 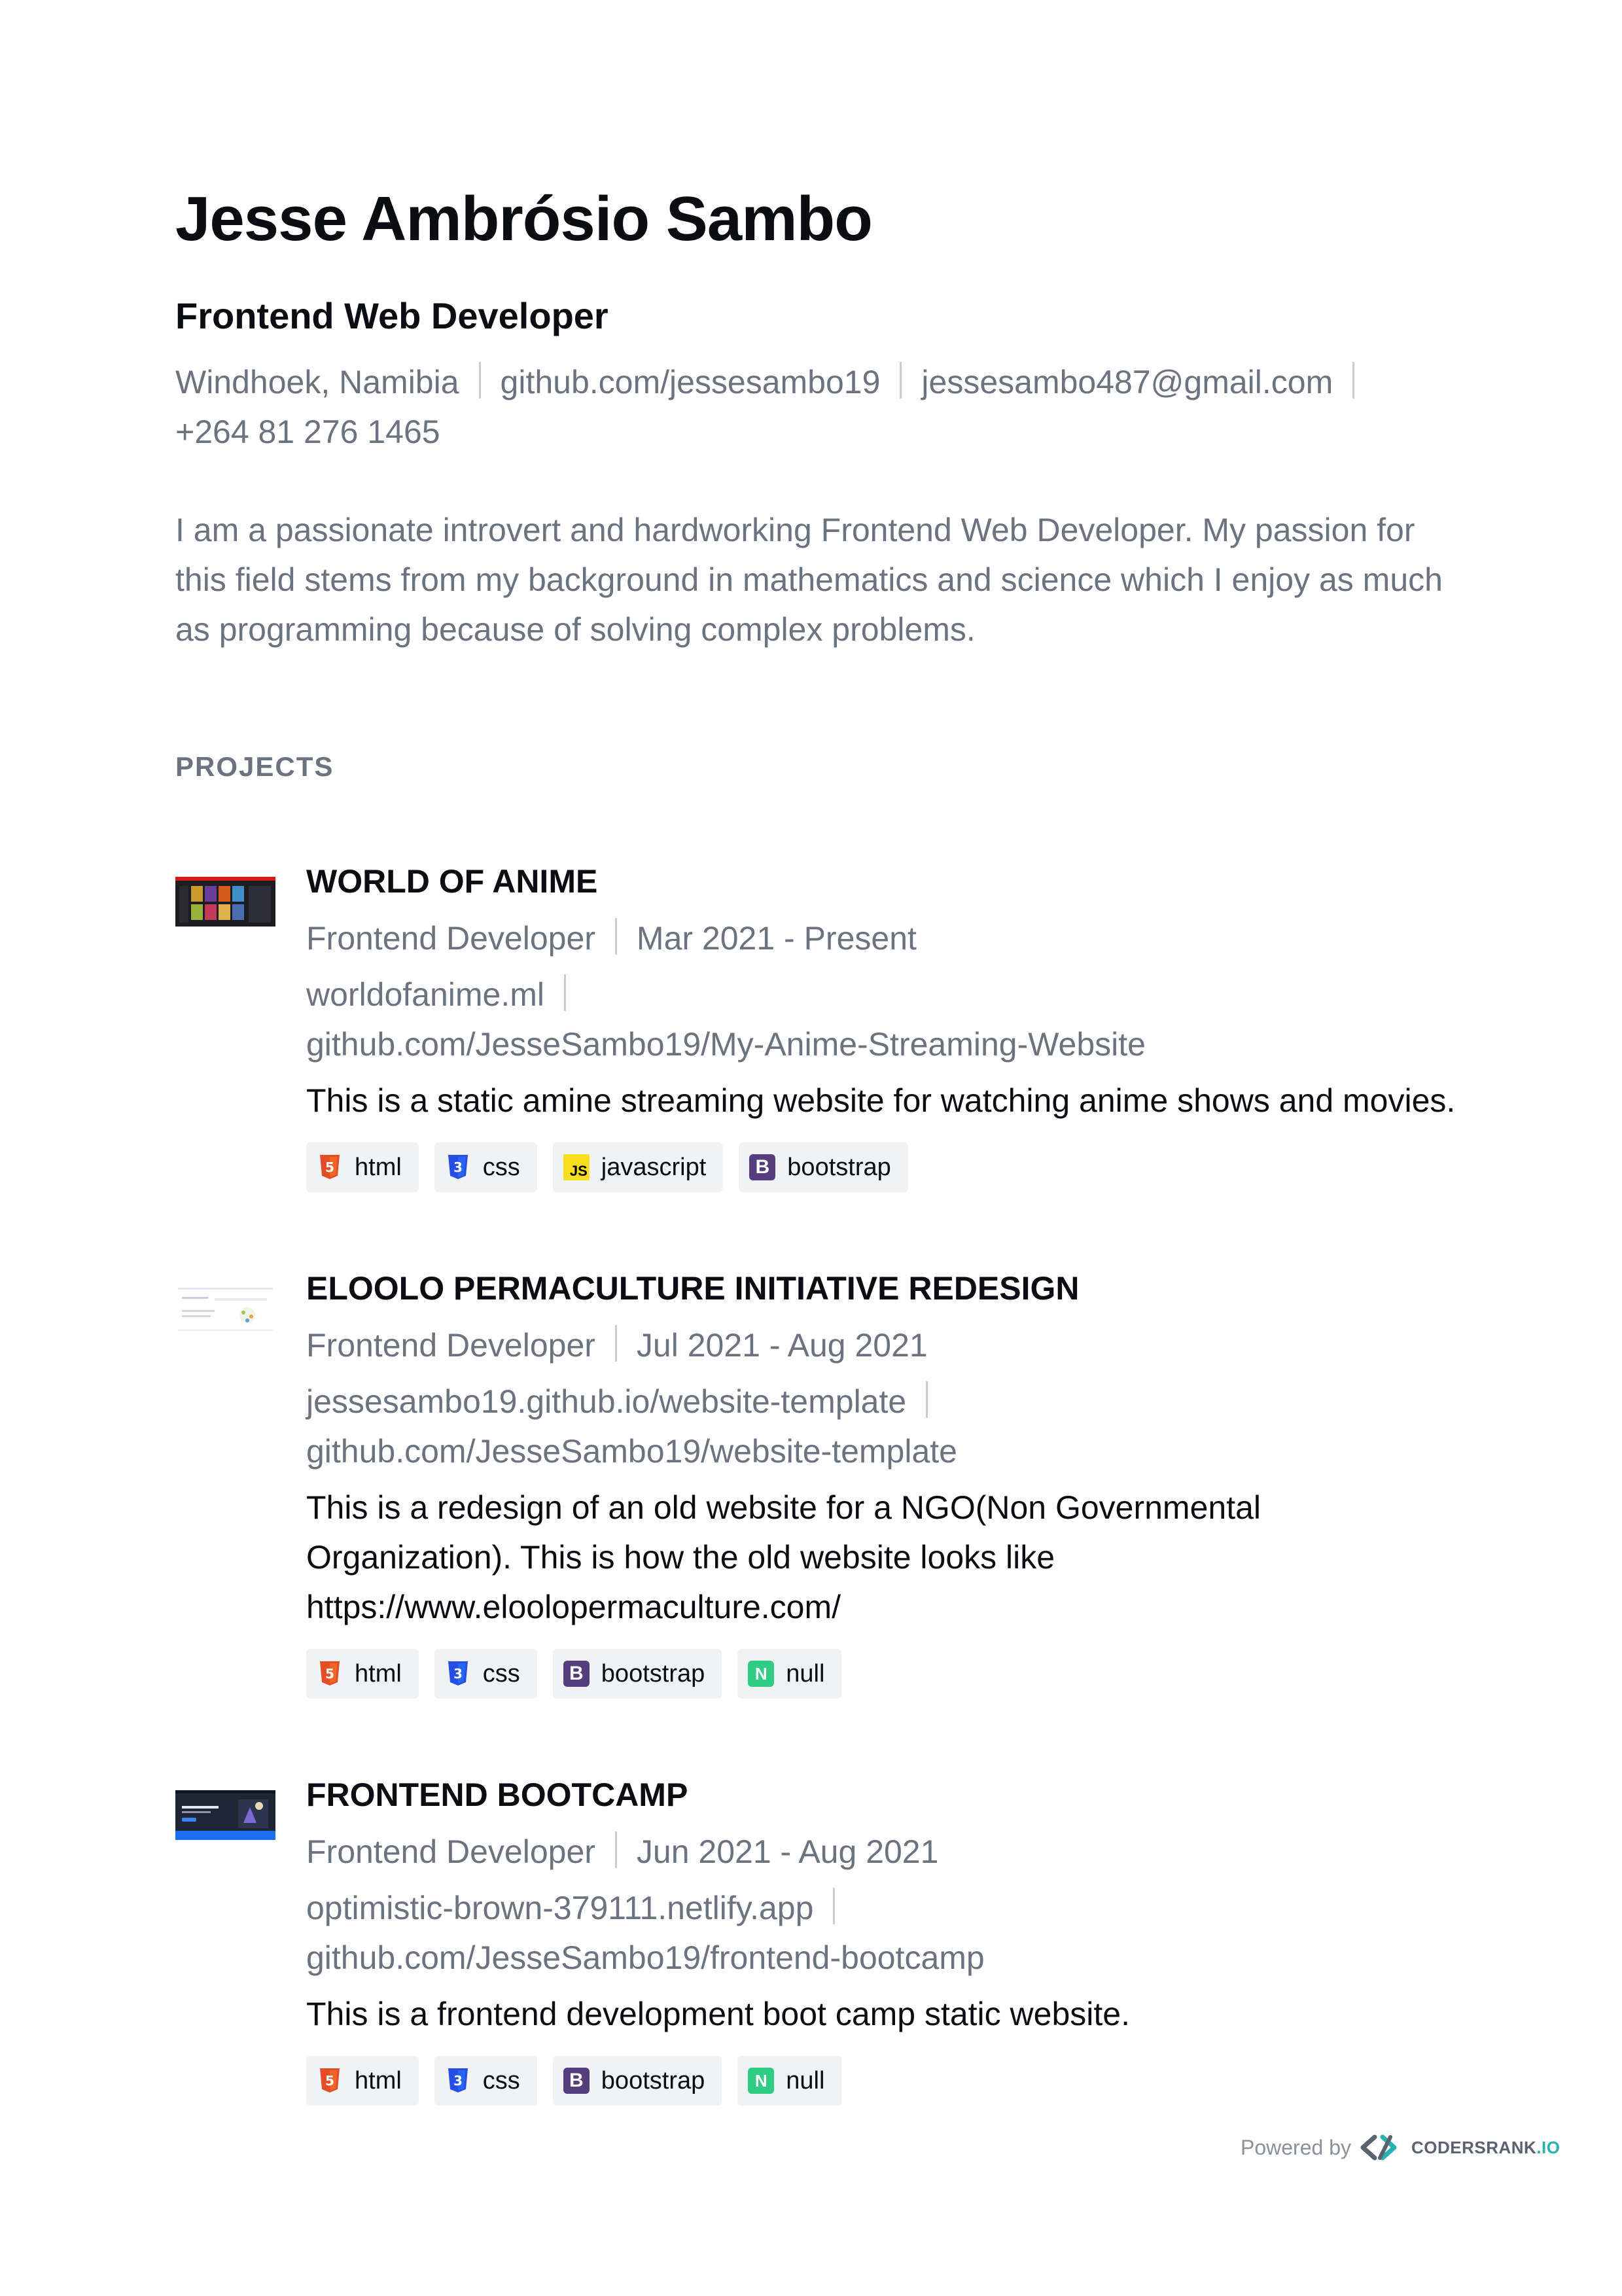 What do you see at coordinates (254, 766) in the screenshot?
I see `projects-heading: PROJECTS` at bounding box center [254, 766].